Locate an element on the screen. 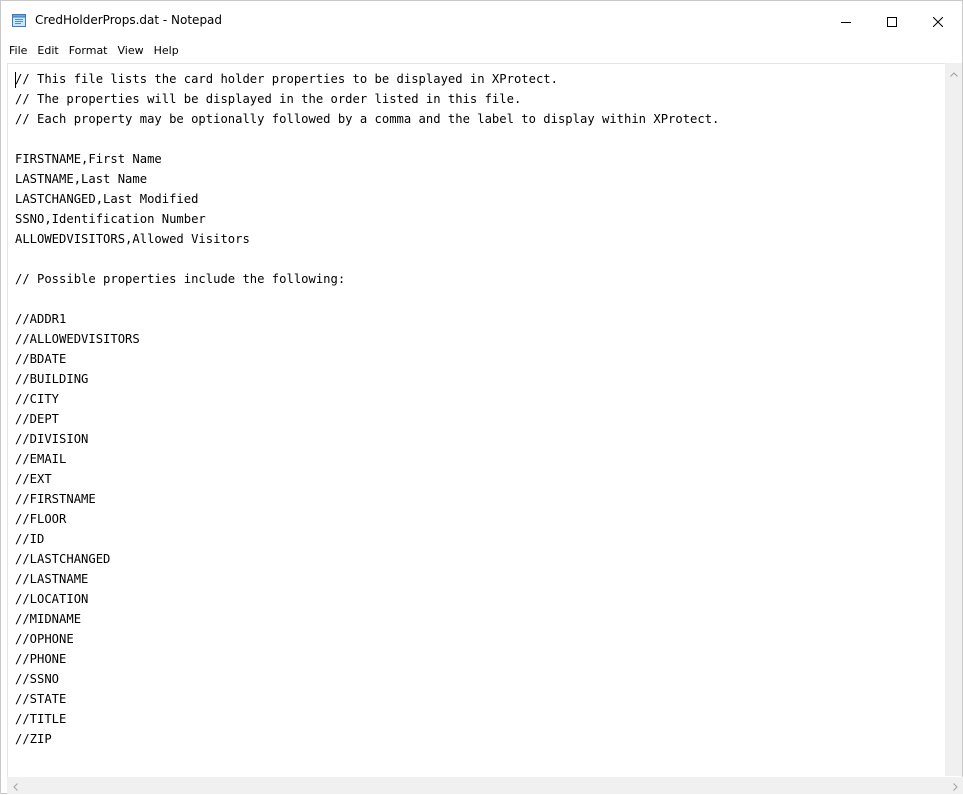 Image resolution: width=963 pixels, height=795 pixels. menu-help: Help is located at coordinates (166, 51).